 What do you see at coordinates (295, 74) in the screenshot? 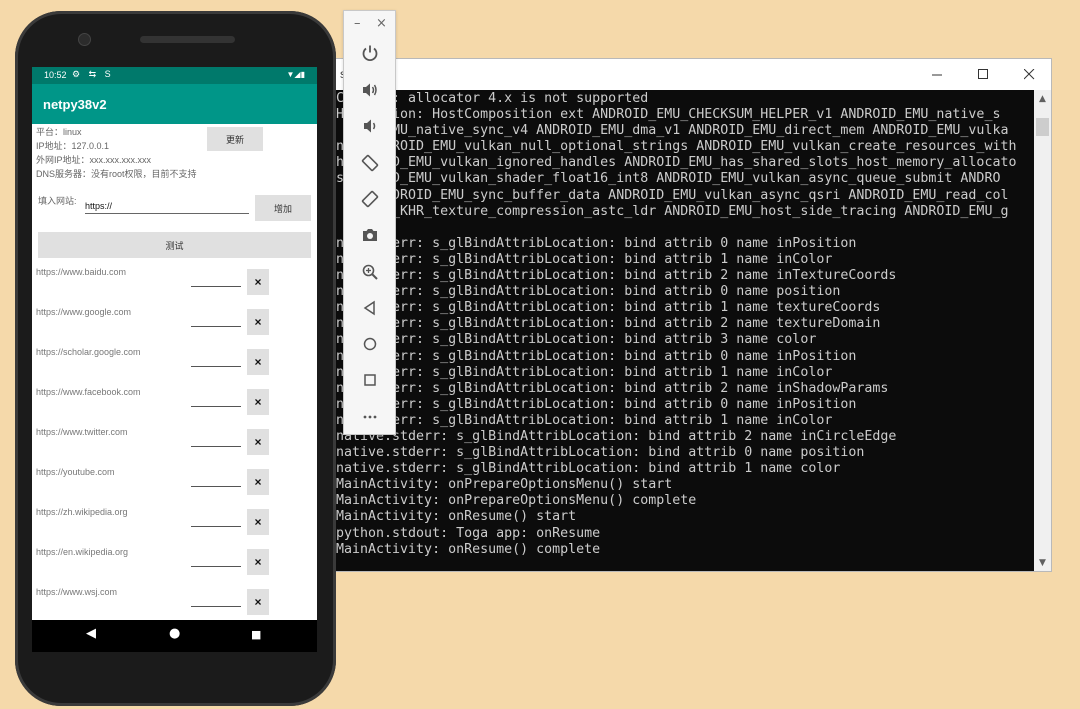
I see `signal-battery-icons: ▼◢▮` at bounding box center [295, 74].